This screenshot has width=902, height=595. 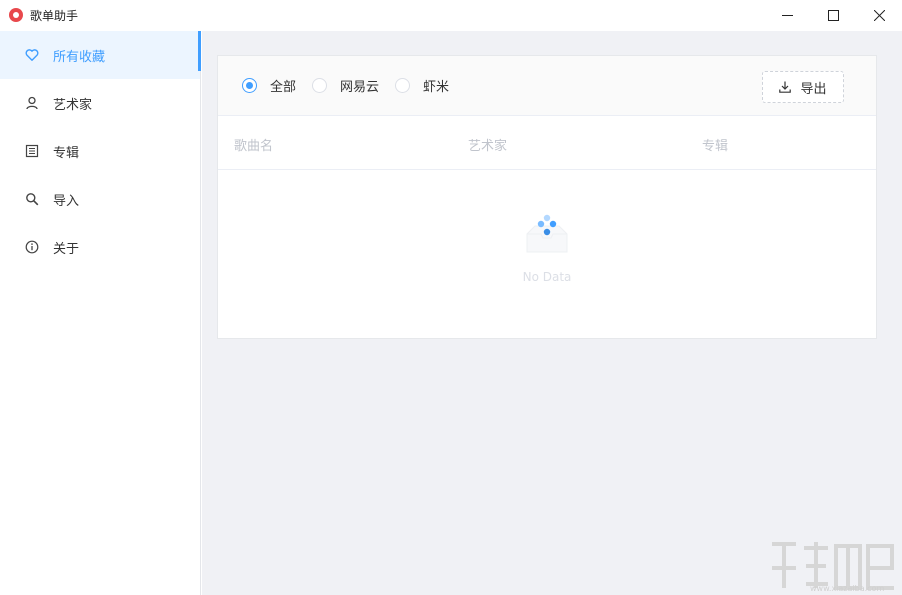 I want to click on column-header-album: 专辑, so click(x=715, y=144).